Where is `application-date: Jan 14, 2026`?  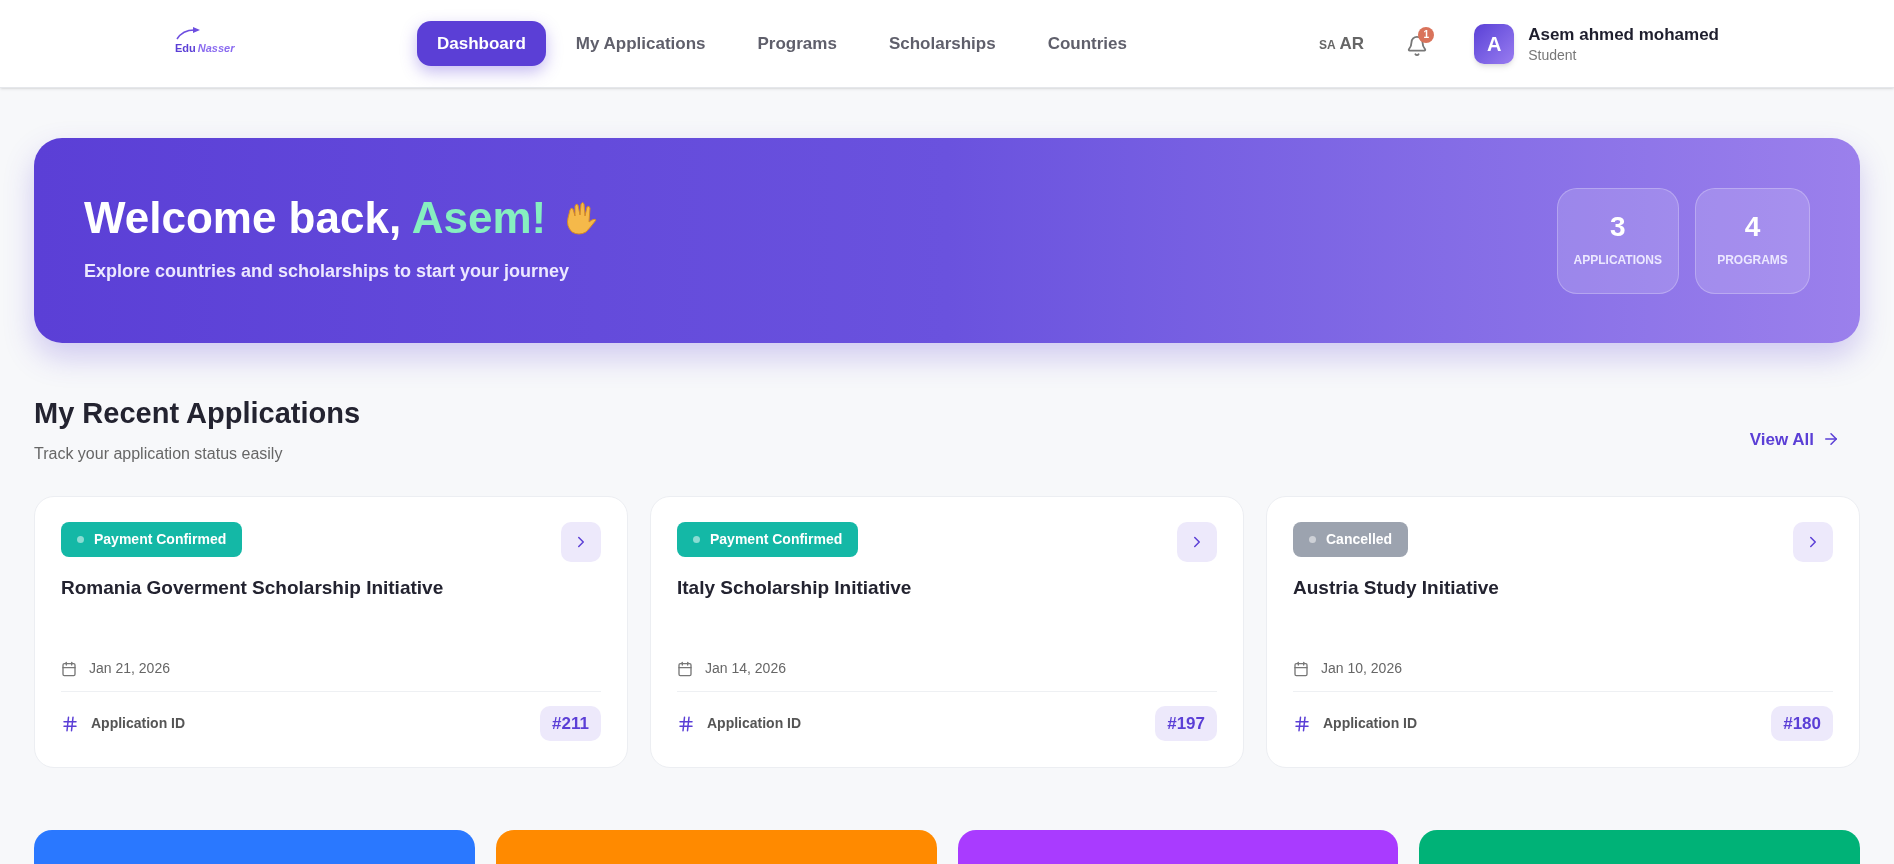 application-date: Jan 14, 2026 is located at coordinates (745, 668).